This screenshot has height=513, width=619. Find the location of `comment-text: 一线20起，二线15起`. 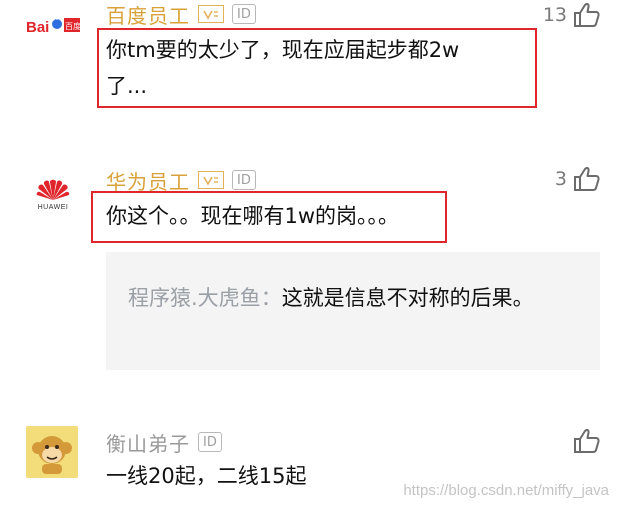

comment-text: 一线20起，二线15起 is located at coordinates (206, 476).